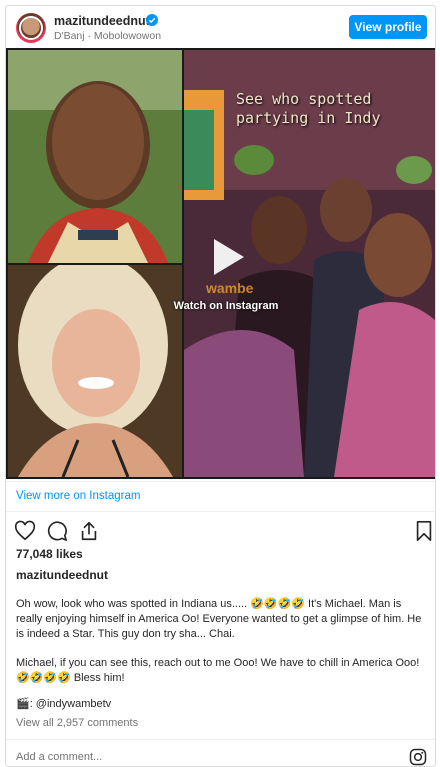 This screenshot has width=440, height=767. I want to click on view-all-comments-link: View all 2,957 comments, so click(77, 723).